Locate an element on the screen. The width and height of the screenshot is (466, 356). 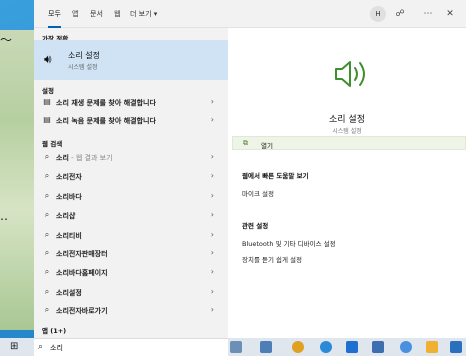
calculator-icon is located at coordinates (266, 347).